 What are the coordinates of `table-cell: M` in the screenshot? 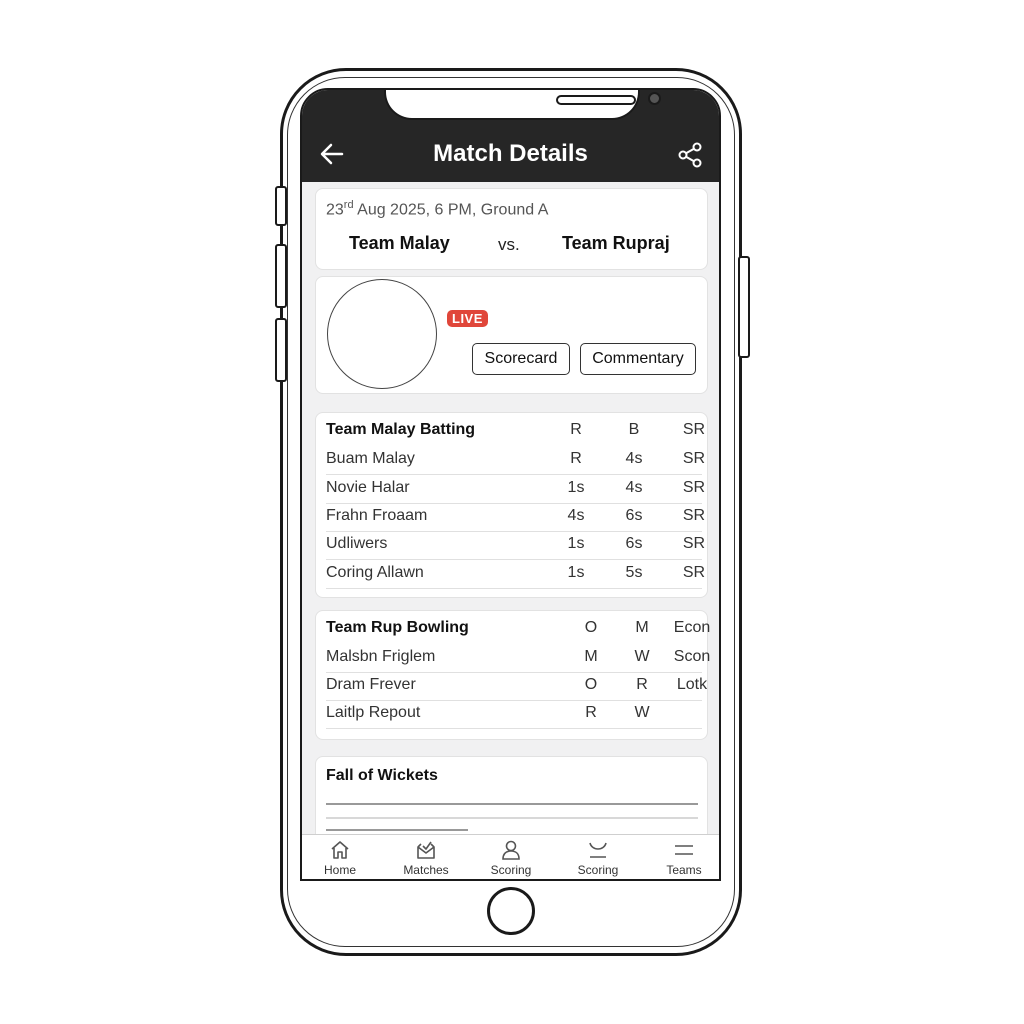 It's located at (591, 656).